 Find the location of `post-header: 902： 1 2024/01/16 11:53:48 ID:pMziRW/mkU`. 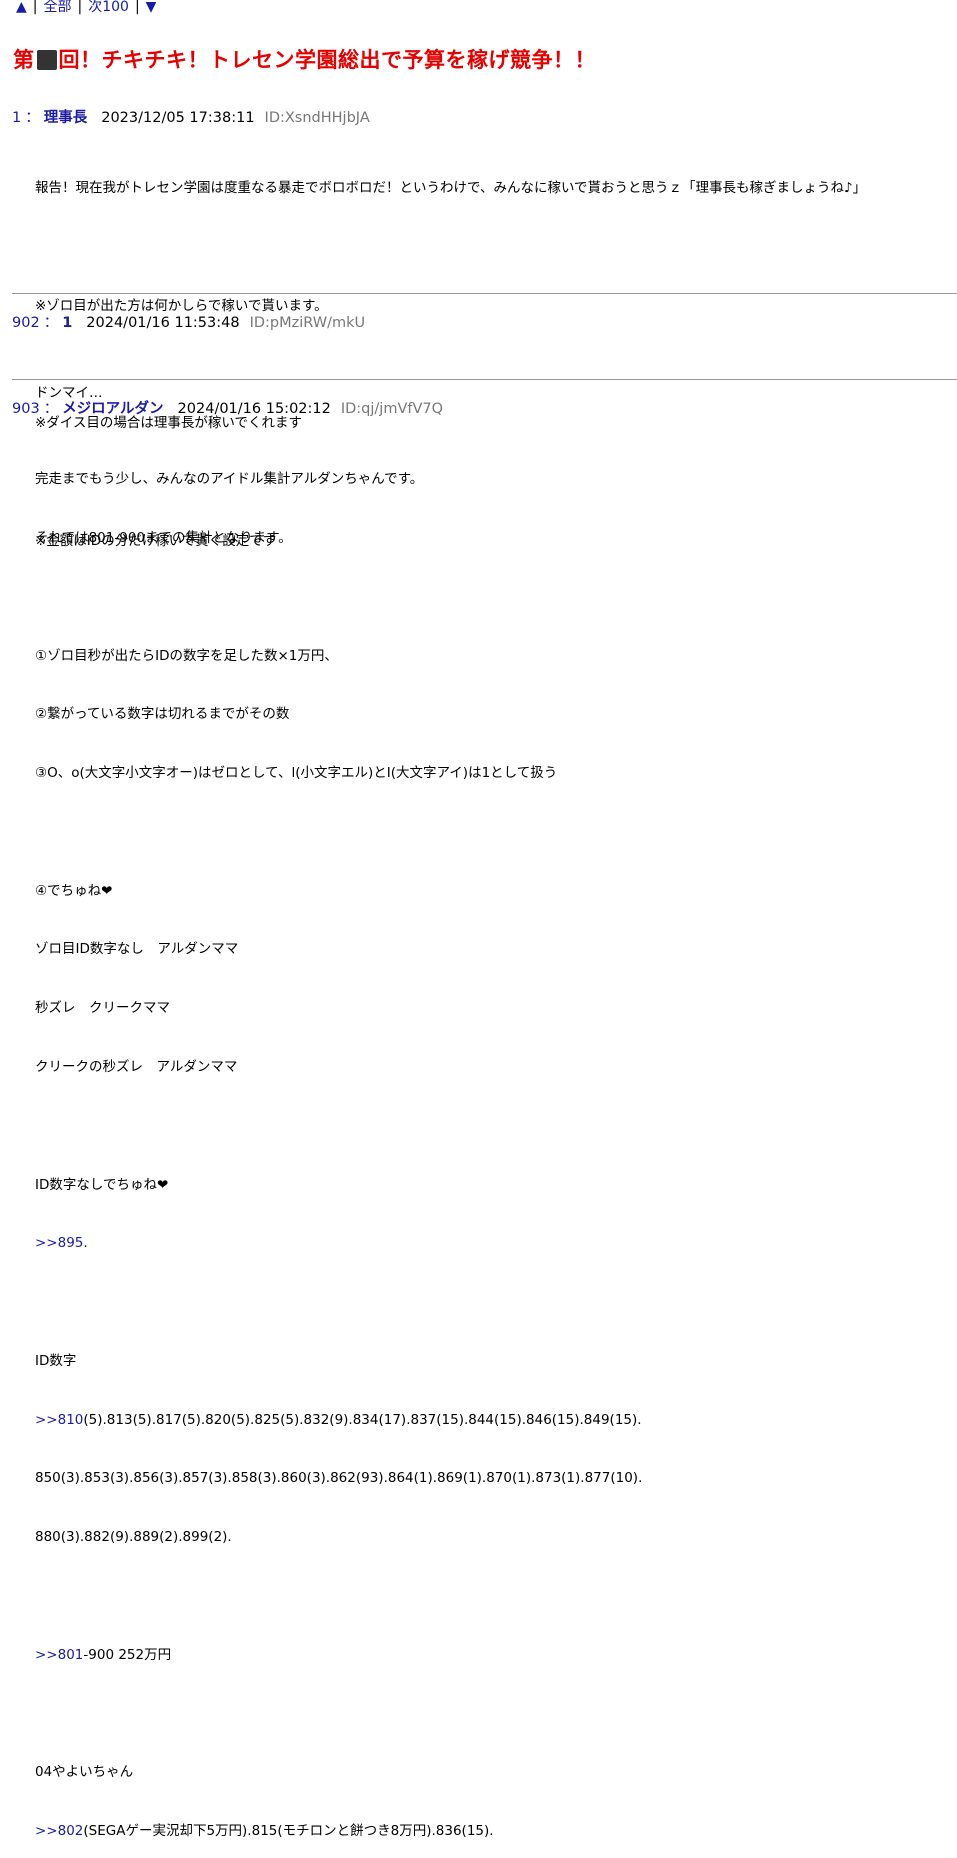

post-header: 902： 1 2024/01/16 11:53:48 ID:pMziRW/mkU is located at coordinates (188, 321).